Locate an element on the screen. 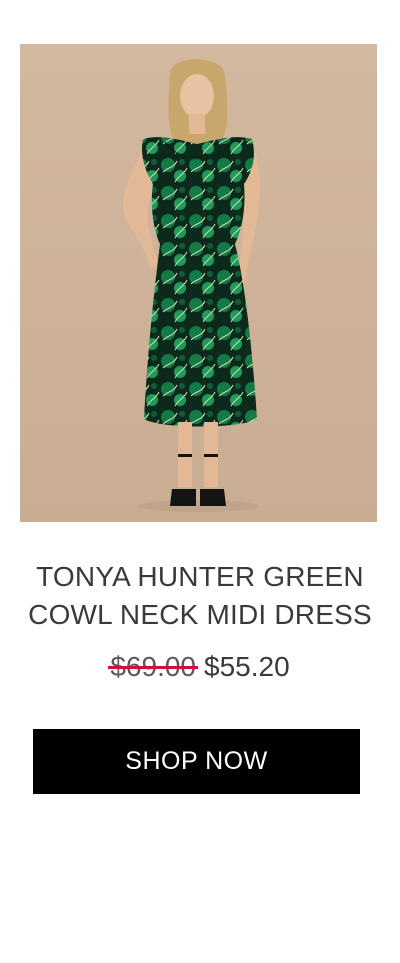 The image size is (400, 963). product-title: TONYA HUNTER GREEN COWL NECK MIDI DRESS is located at coordinates (200, 596).